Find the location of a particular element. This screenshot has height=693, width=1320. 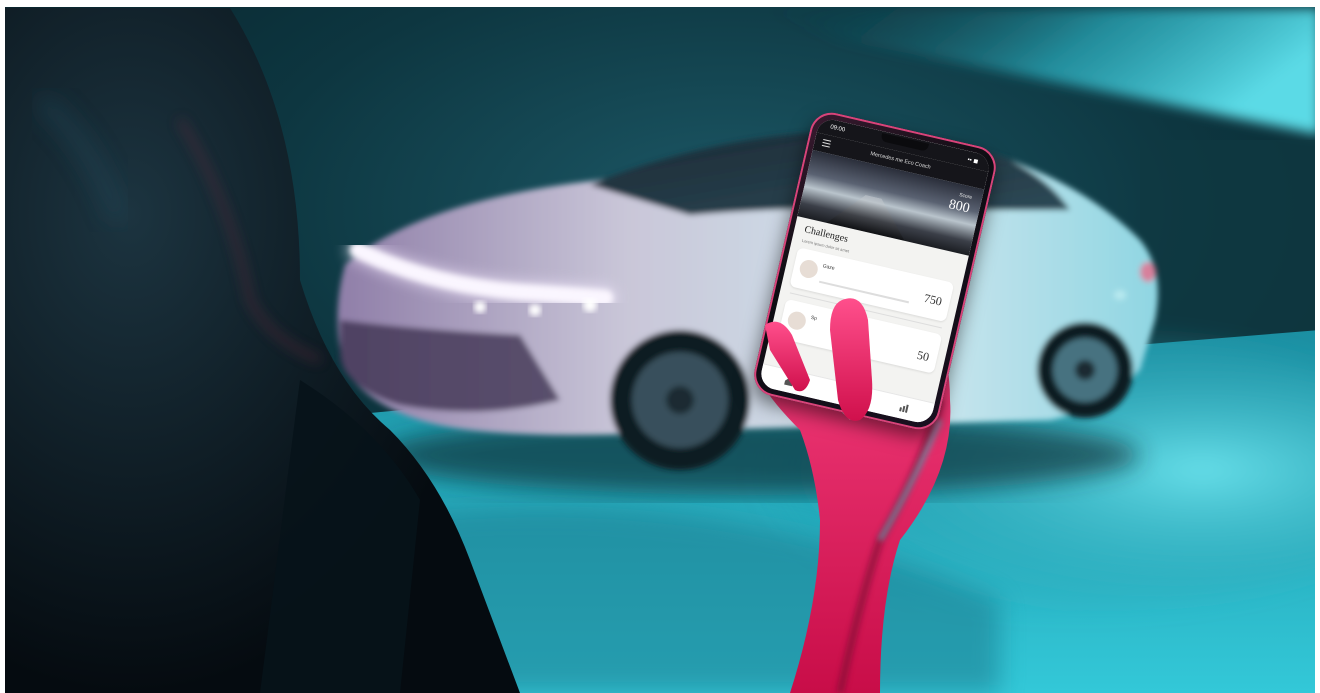

top-border is located at coordinates (660, 3).